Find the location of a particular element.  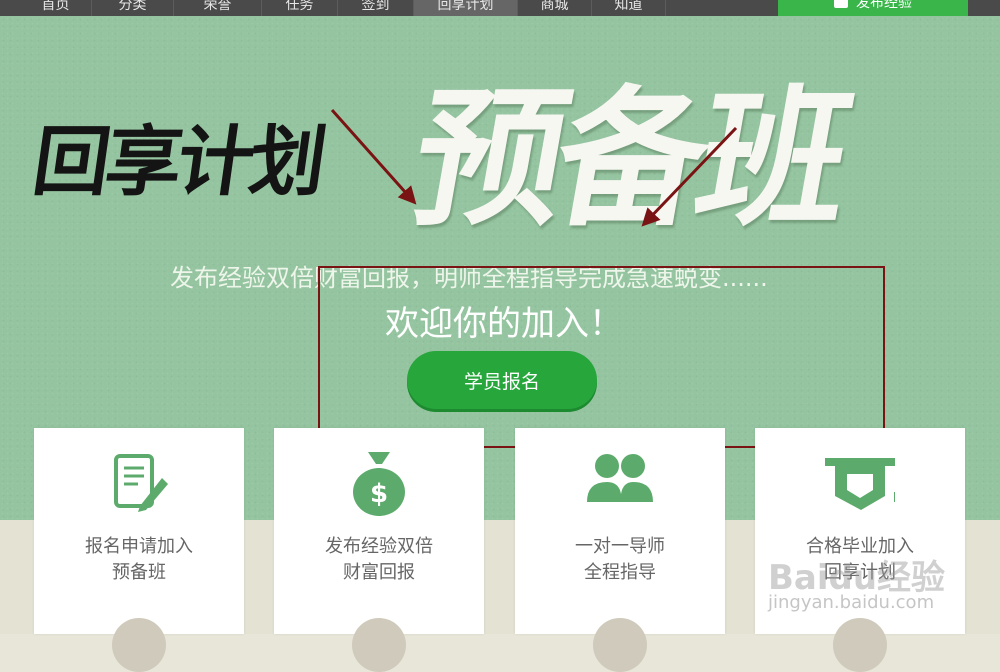

nav-item-checkin: 签到 is located at coordinates (376, 8).